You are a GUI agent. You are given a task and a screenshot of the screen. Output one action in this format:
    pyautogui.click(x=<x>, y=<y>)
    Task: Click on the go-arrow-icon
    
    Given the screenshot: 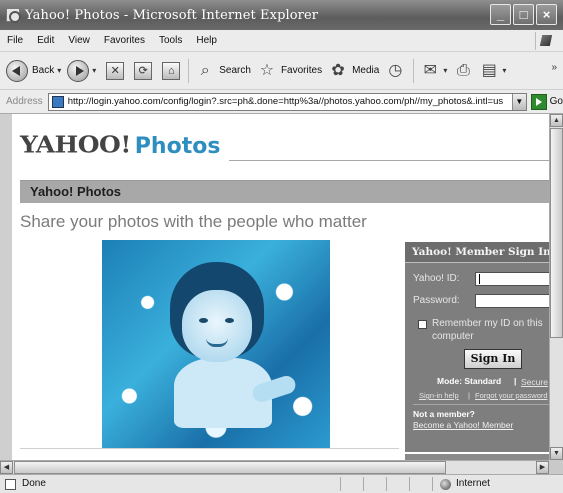 What is the action you would take?
    pyautogui.click(x=538, y=101)
    